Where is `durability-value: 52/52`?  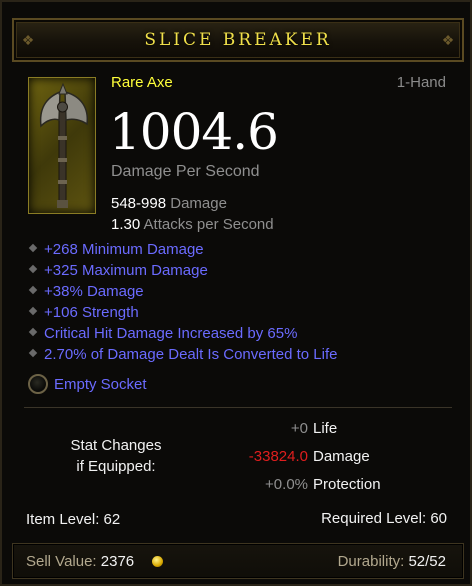
durability-value: 52/52 is located at coordinates (427, 561).